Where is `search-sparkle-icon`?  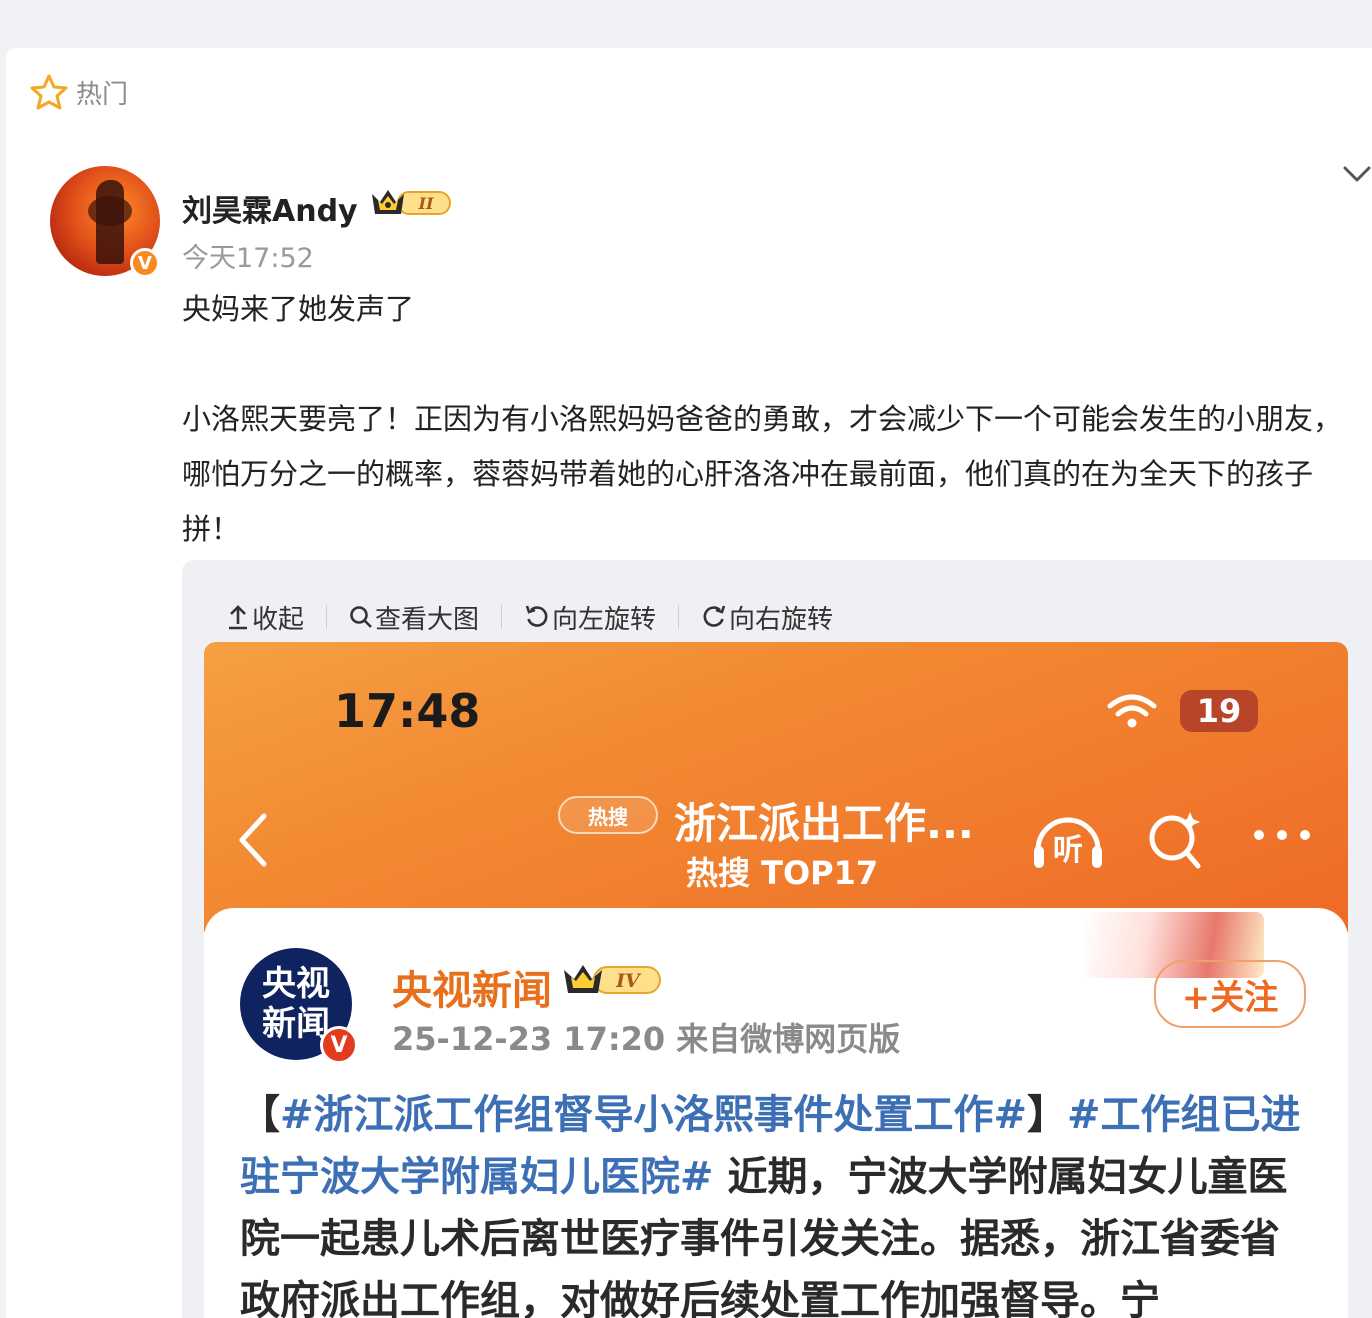 search-sparkle-icon is located at coordinates (1175, 840).